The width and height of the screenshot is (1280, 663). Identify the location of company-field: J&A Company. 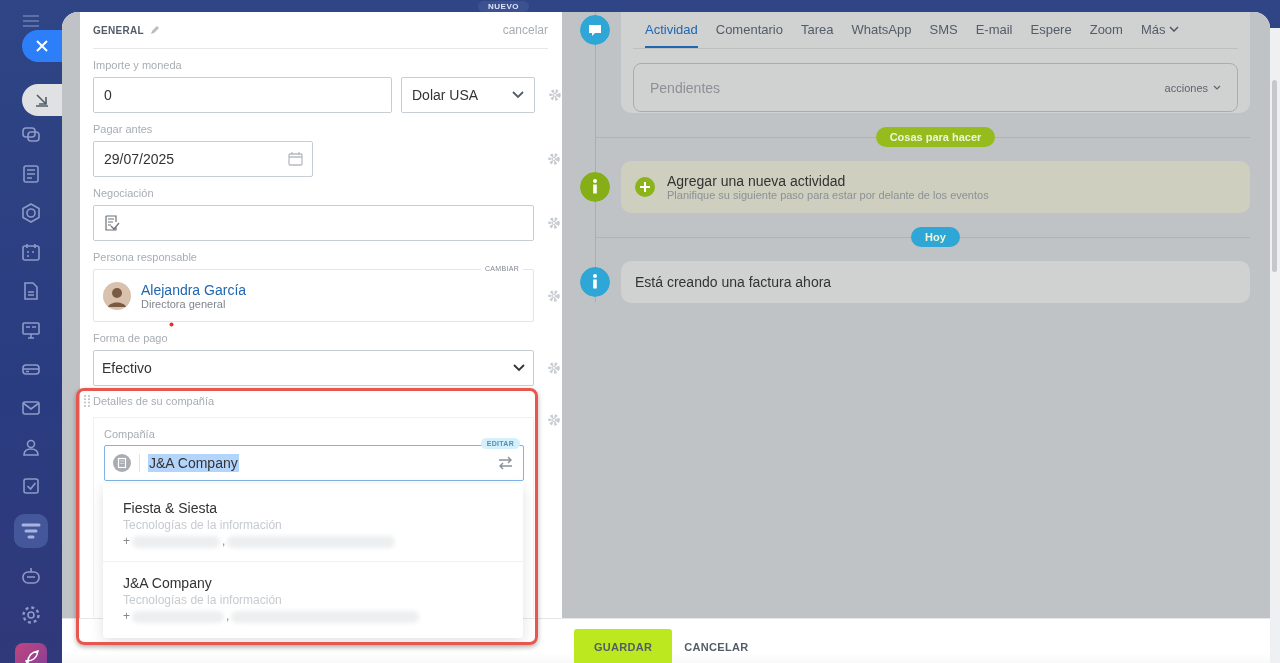
(314, 463).